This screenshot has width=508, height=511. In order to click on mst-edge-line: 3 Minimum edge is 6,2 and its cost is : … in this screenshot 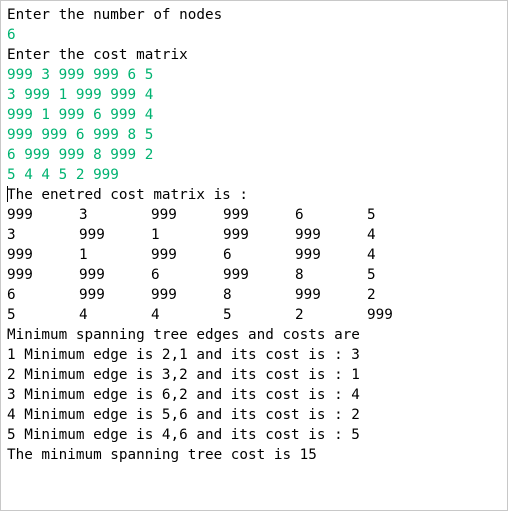, I will do `click(183, 395)`.